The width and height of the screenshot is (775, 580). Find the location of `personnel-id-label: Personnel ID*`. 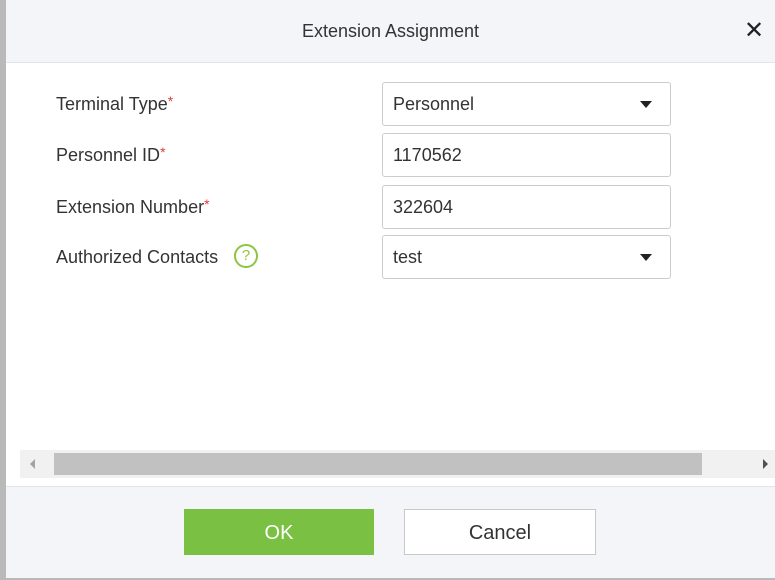

personnel-id-label: Personnel ID* is located at coordinates (111, 155).